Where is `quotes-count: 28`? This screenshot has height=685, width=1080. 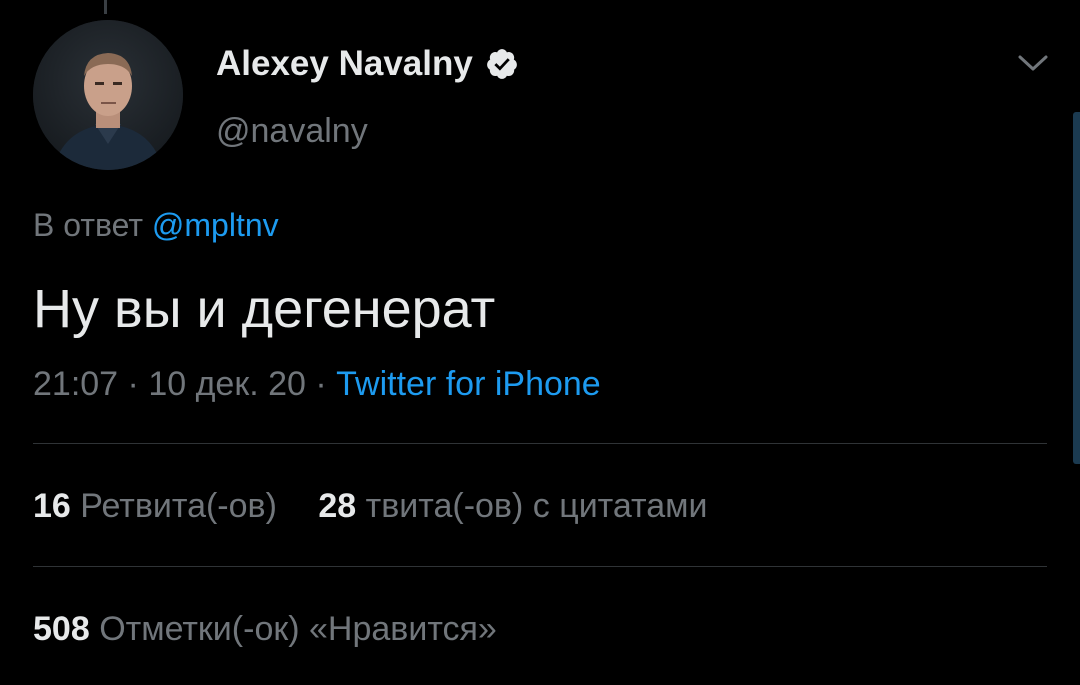
quotes-count: 28 is located at coordinates (337, 506).